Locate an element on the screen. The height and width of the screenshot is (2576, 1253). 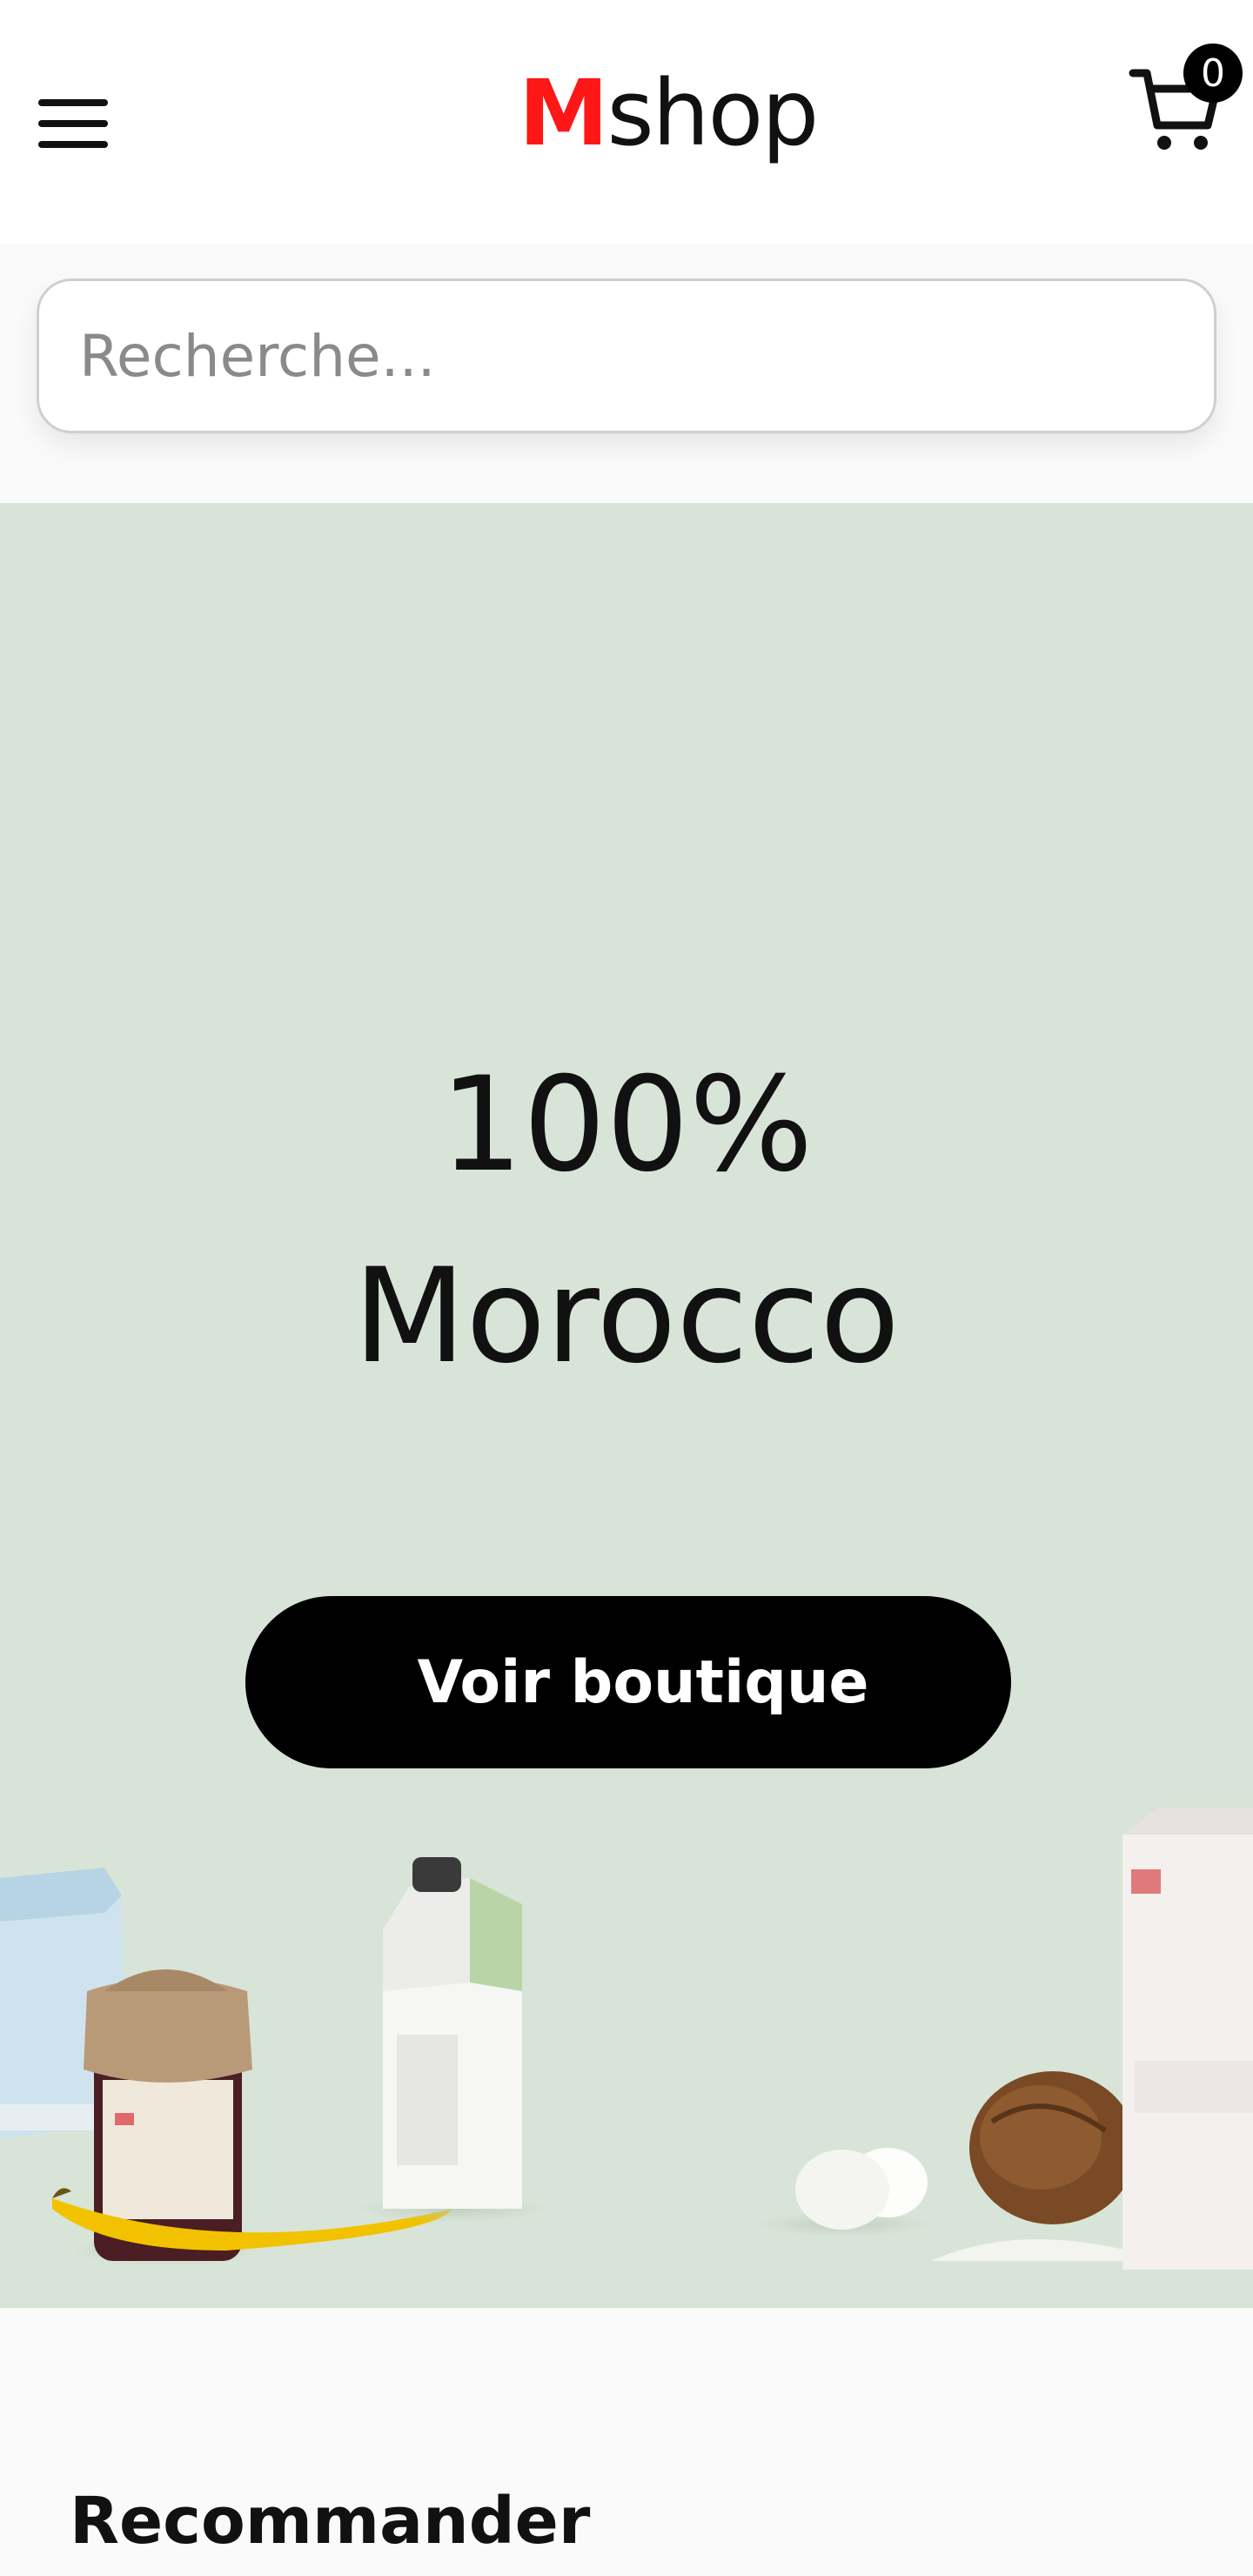
shop-logo: Mshop is located at coordinates (669, 113).